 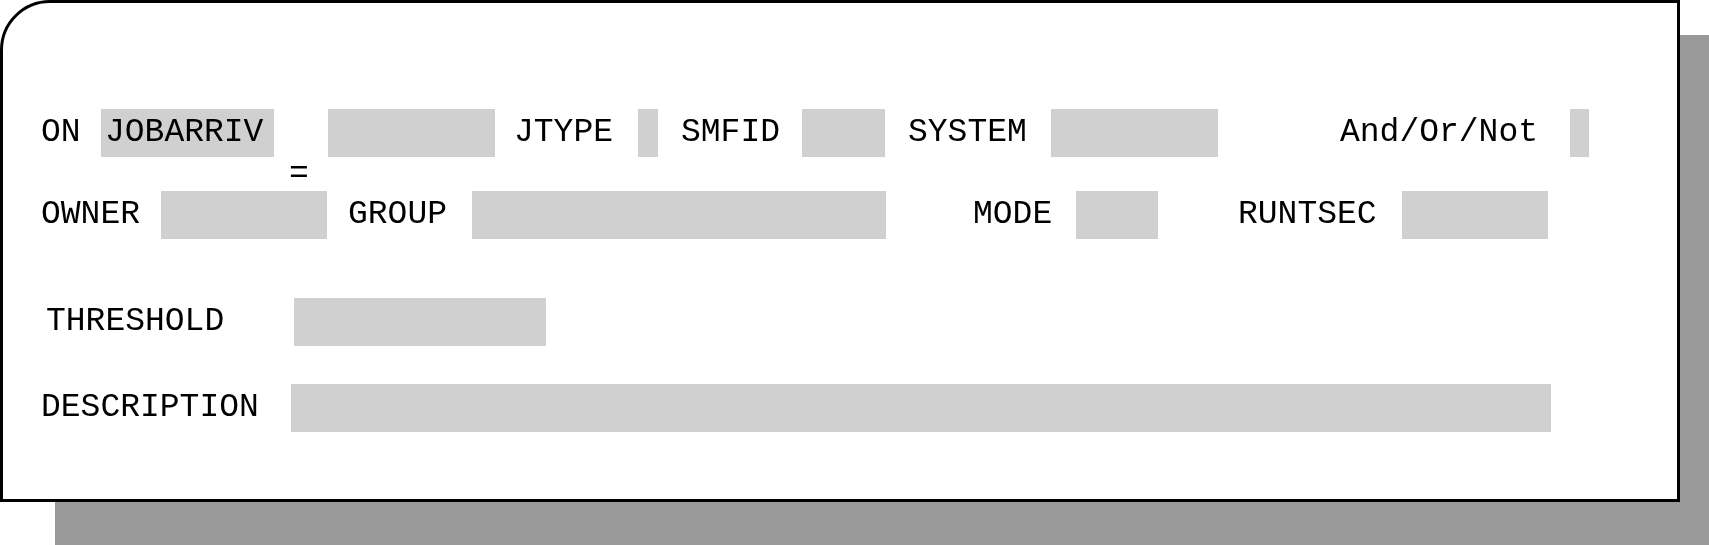 What do you see at coordinates (564, 133) in the screenshot?
I see `field-label: JTYPE` at bounding box center [564, 133].